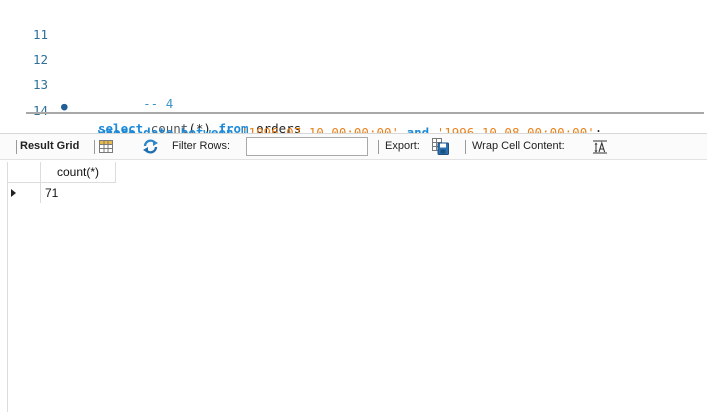 This screenshot has width=707, height=412. I want to click on row-selector, so click(24, 193).